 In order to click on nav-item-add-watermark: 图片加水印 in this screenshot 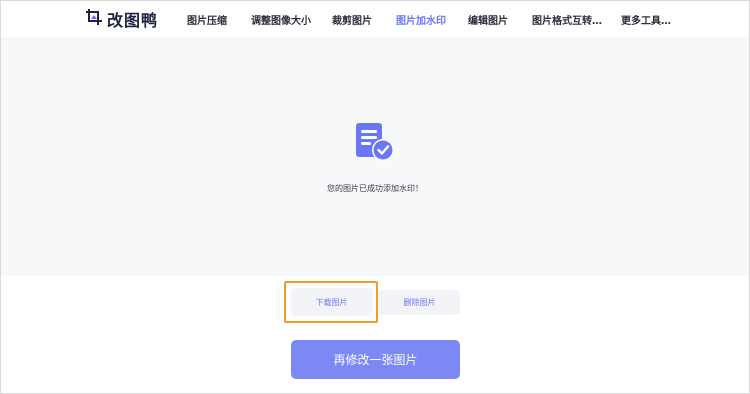, I will do `click(421, 19)`.